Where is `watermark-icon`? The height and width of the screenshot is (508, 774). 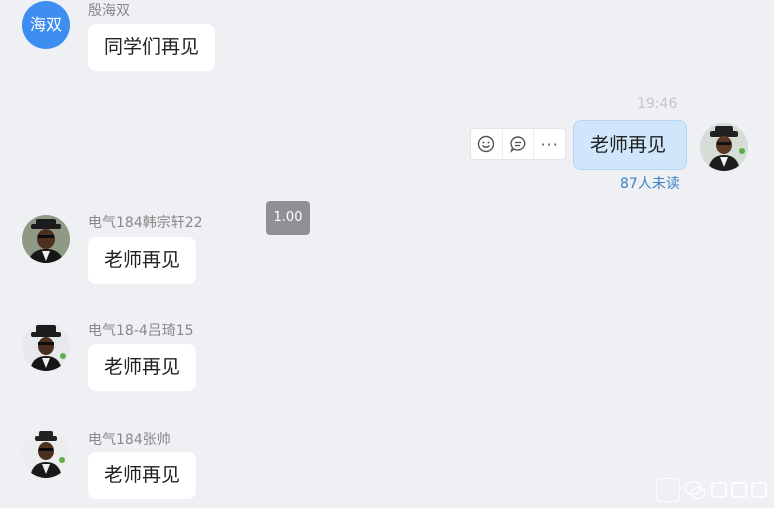 watermark-icon is located at coordinates (668, 490).